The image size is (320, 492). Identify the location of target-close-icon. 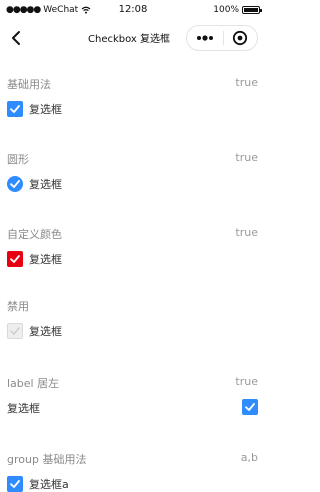
(240, 38).